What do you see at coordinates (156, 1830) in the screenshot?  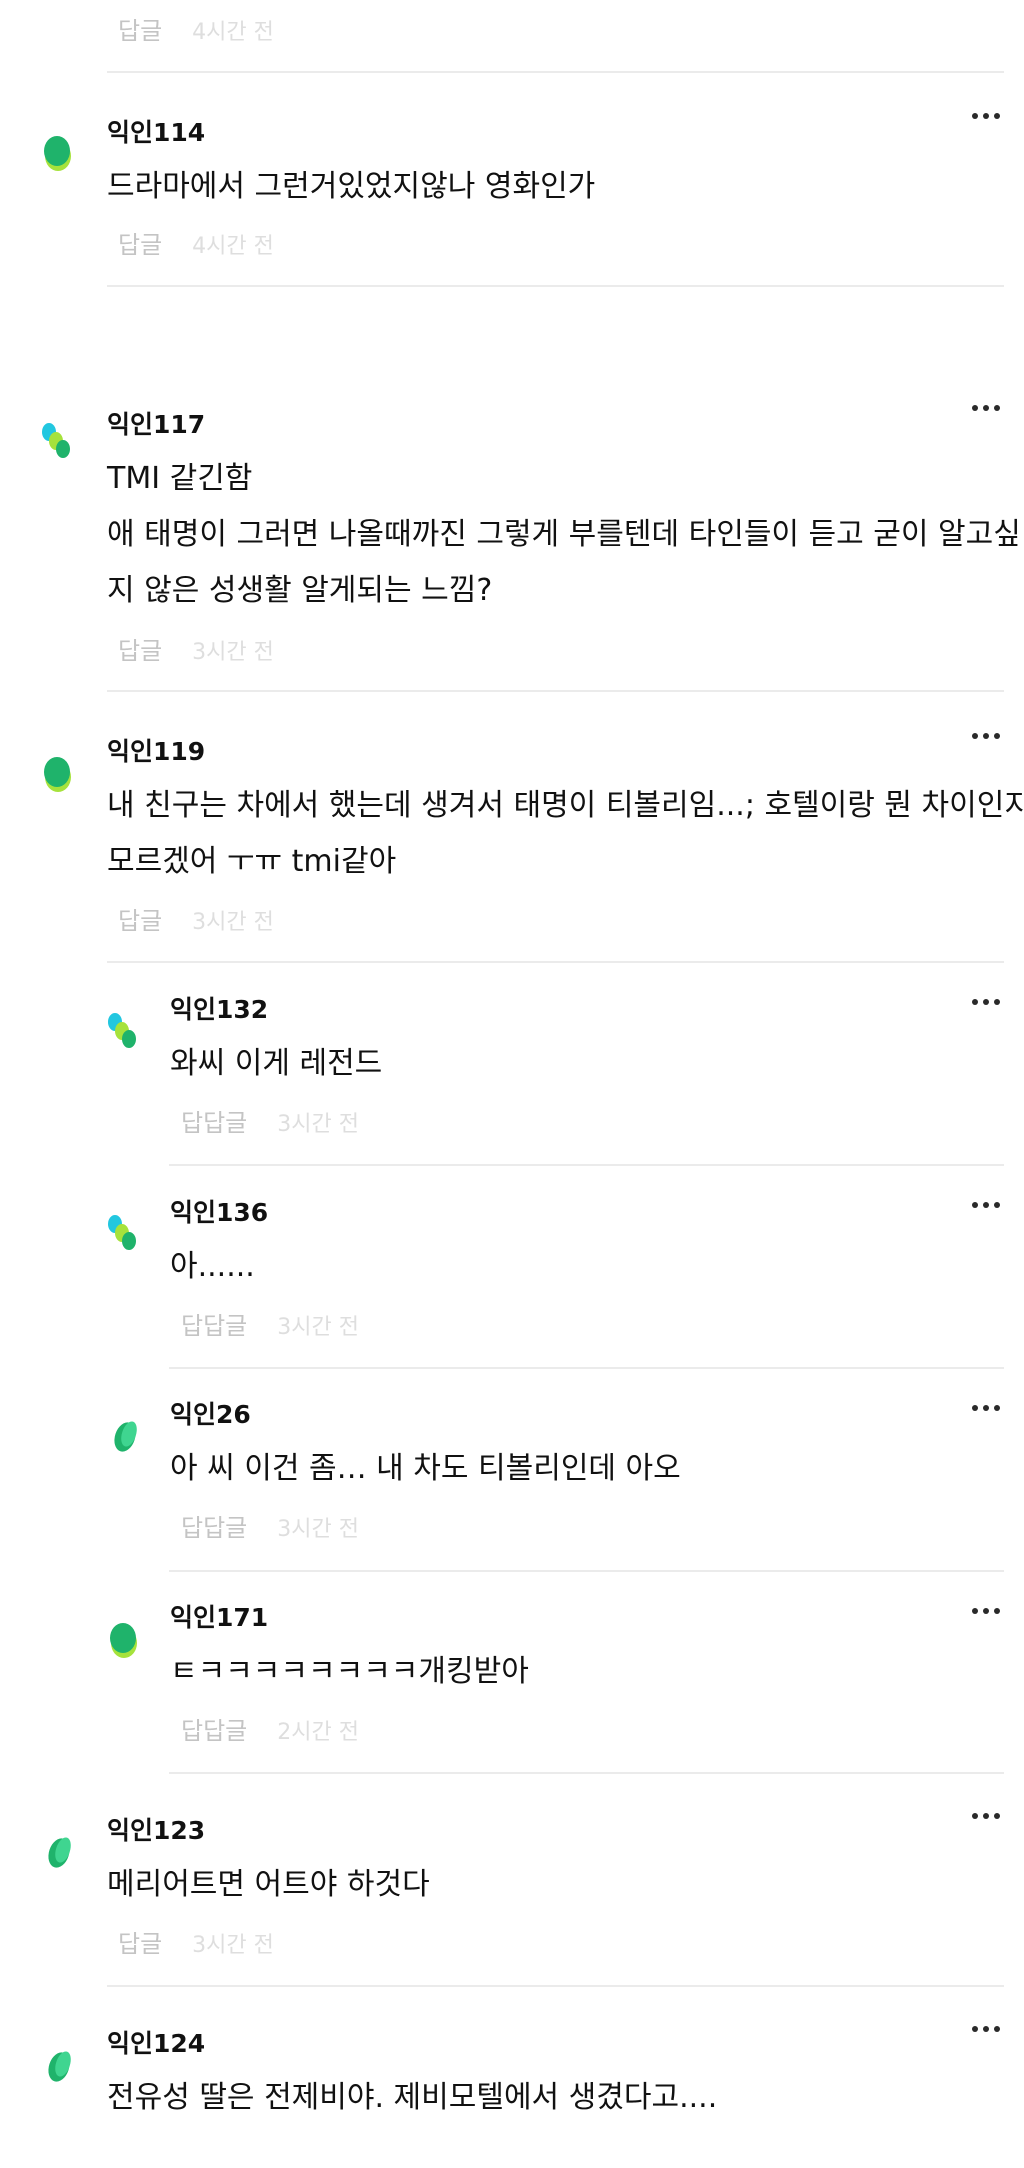 I see `comment-author: 익인123` at bounding box center [156, 1830].